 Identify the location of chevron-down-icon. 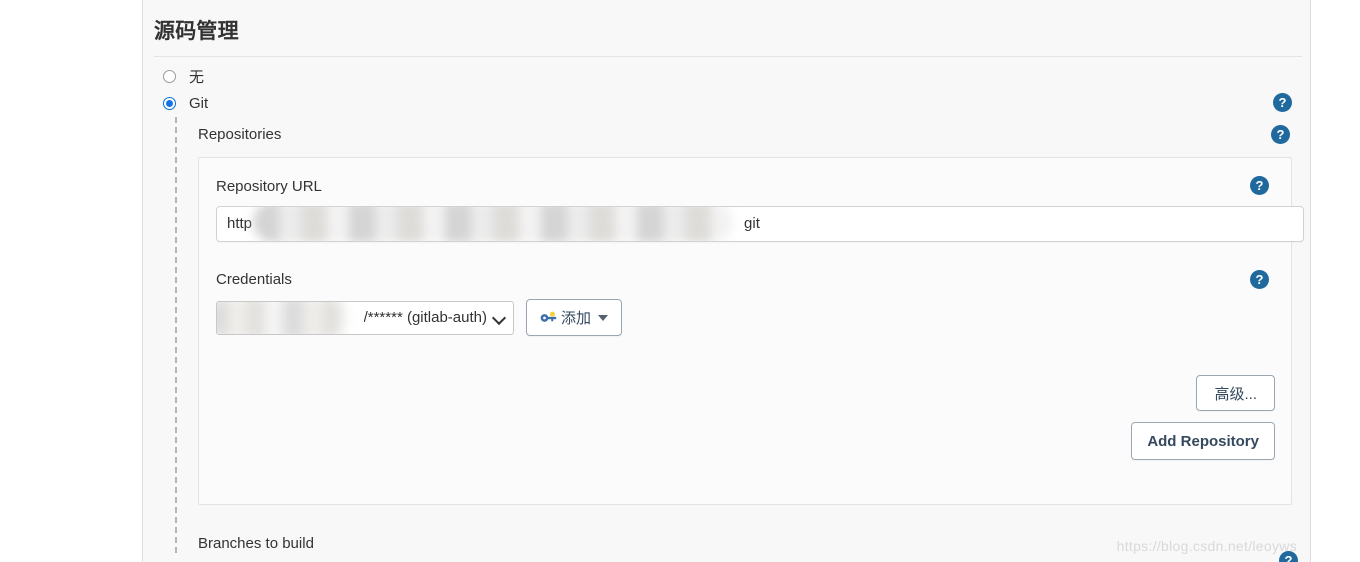
(499, 318).